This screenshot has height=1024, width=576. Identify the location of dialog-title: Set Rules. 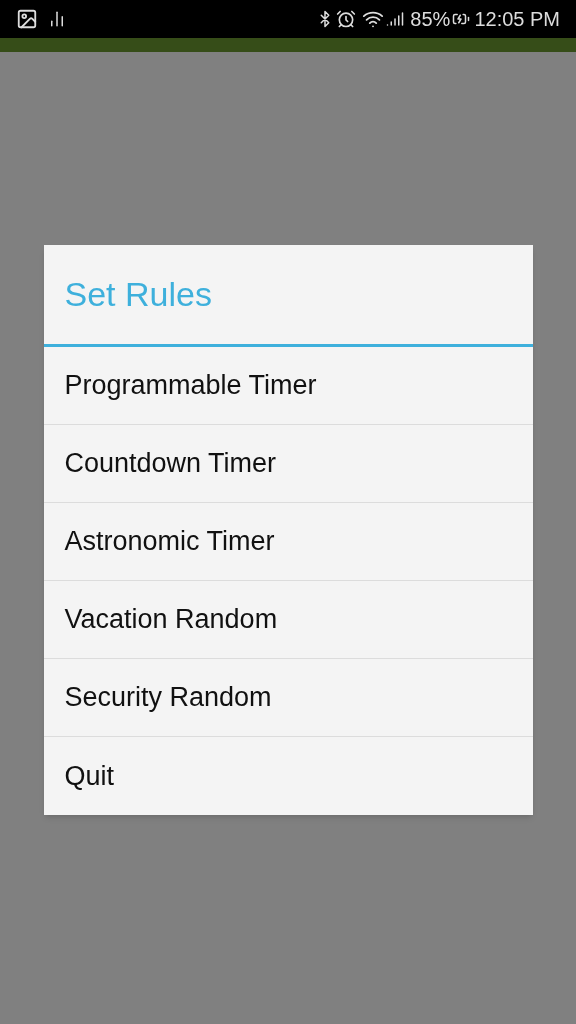
(138, 294).